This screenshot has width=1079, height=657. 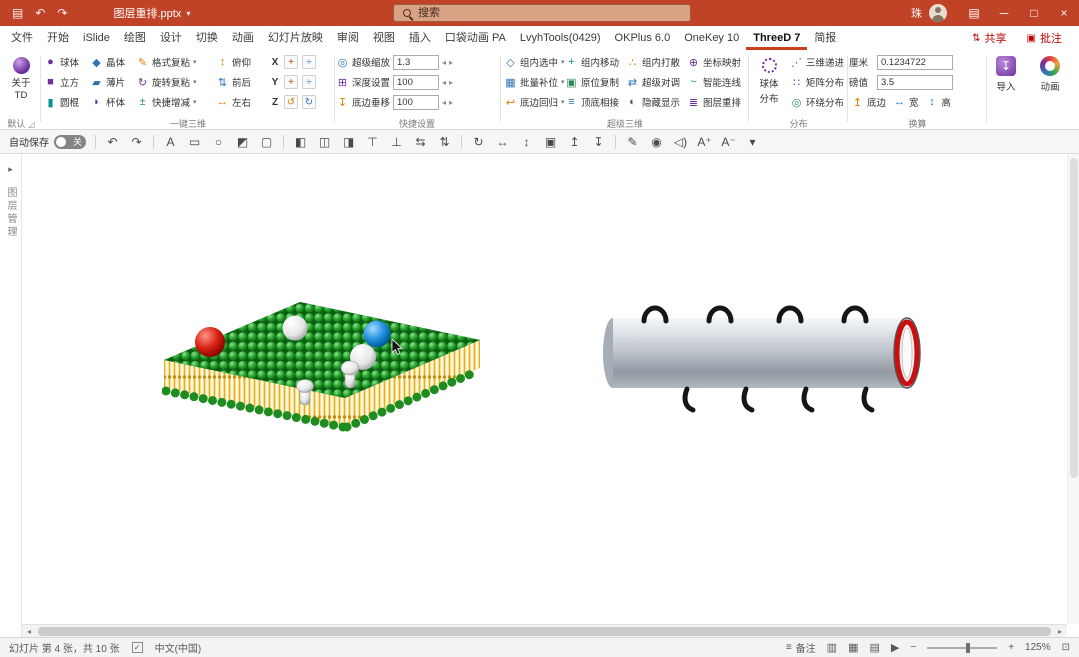 What do you see at coordinates (291, 62) in the screenshot?
I see `axis-x-plus-button: +` at bounding box center [291, 62].